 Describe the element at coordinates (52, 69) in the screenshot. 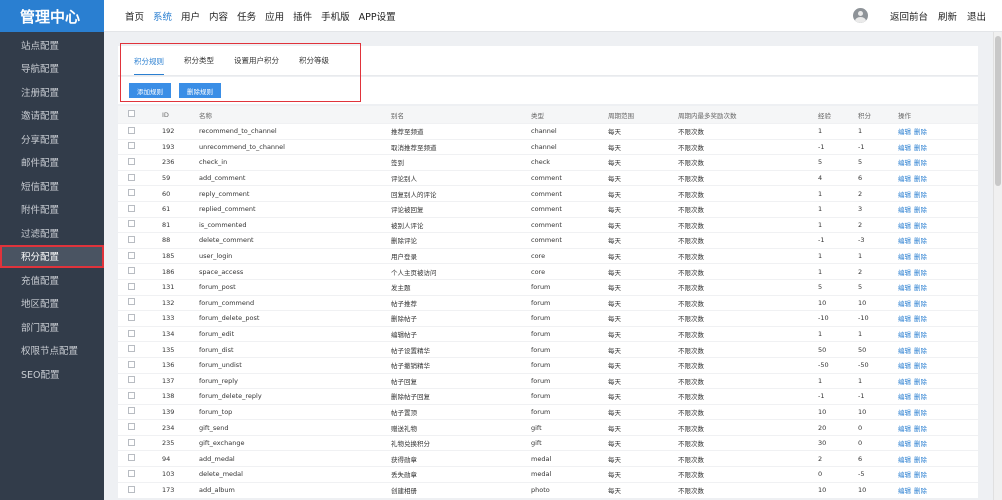

I see `sidebar-item: 导航配置` at that location.